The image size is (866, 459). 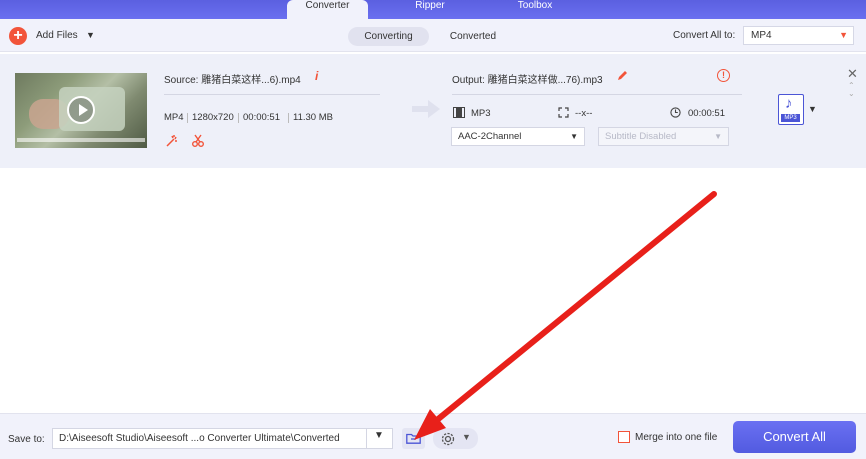 What do you see at coordinates (641, 136) in the screenshot?
I see `subtitle-value: Subtitle Disabled` at bounding box center [641, 136].